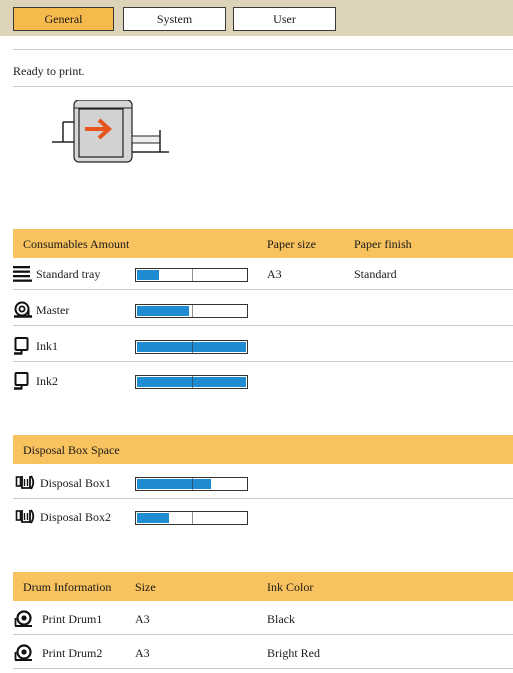  I want to click on ink-color-value: Bright Red, so click(293, 653).